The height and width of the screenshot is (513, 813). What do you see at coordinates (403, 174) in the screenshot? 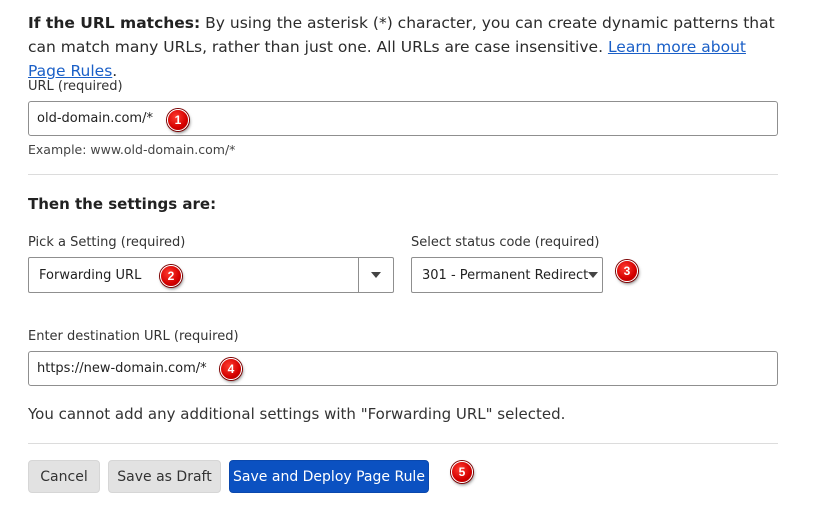
I see `section-divider` at bounding box center [403, 174].